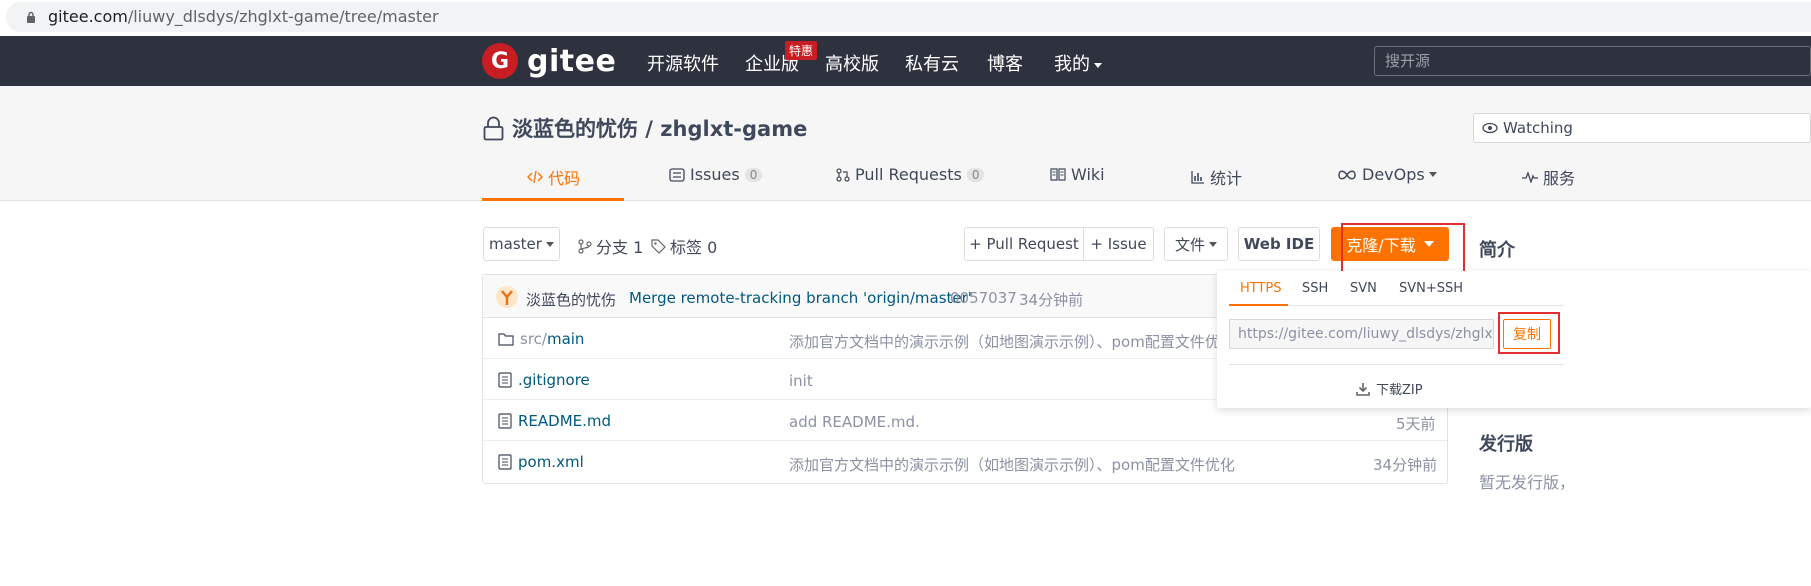  I want to click on pull-requests-count: 0, so click(975, 174).